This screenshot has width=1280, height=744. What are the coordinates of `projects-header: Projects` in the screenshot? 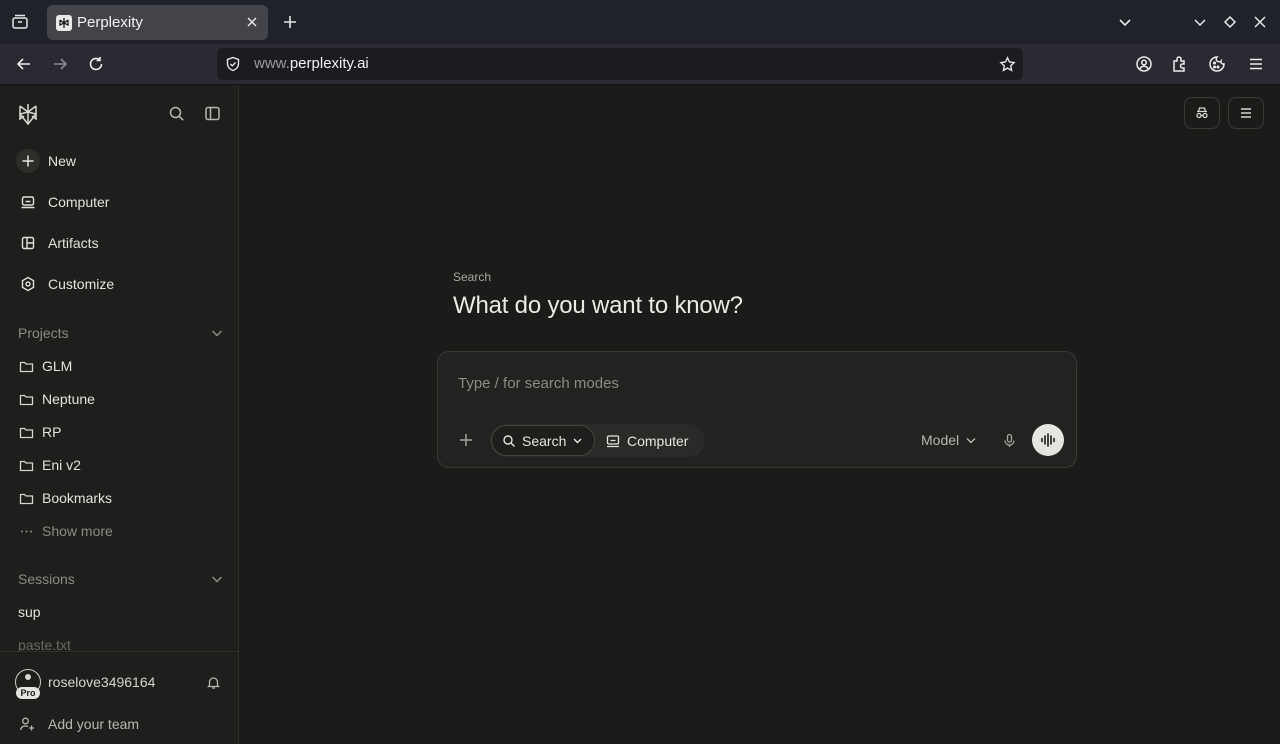 It's located at (121, 333).